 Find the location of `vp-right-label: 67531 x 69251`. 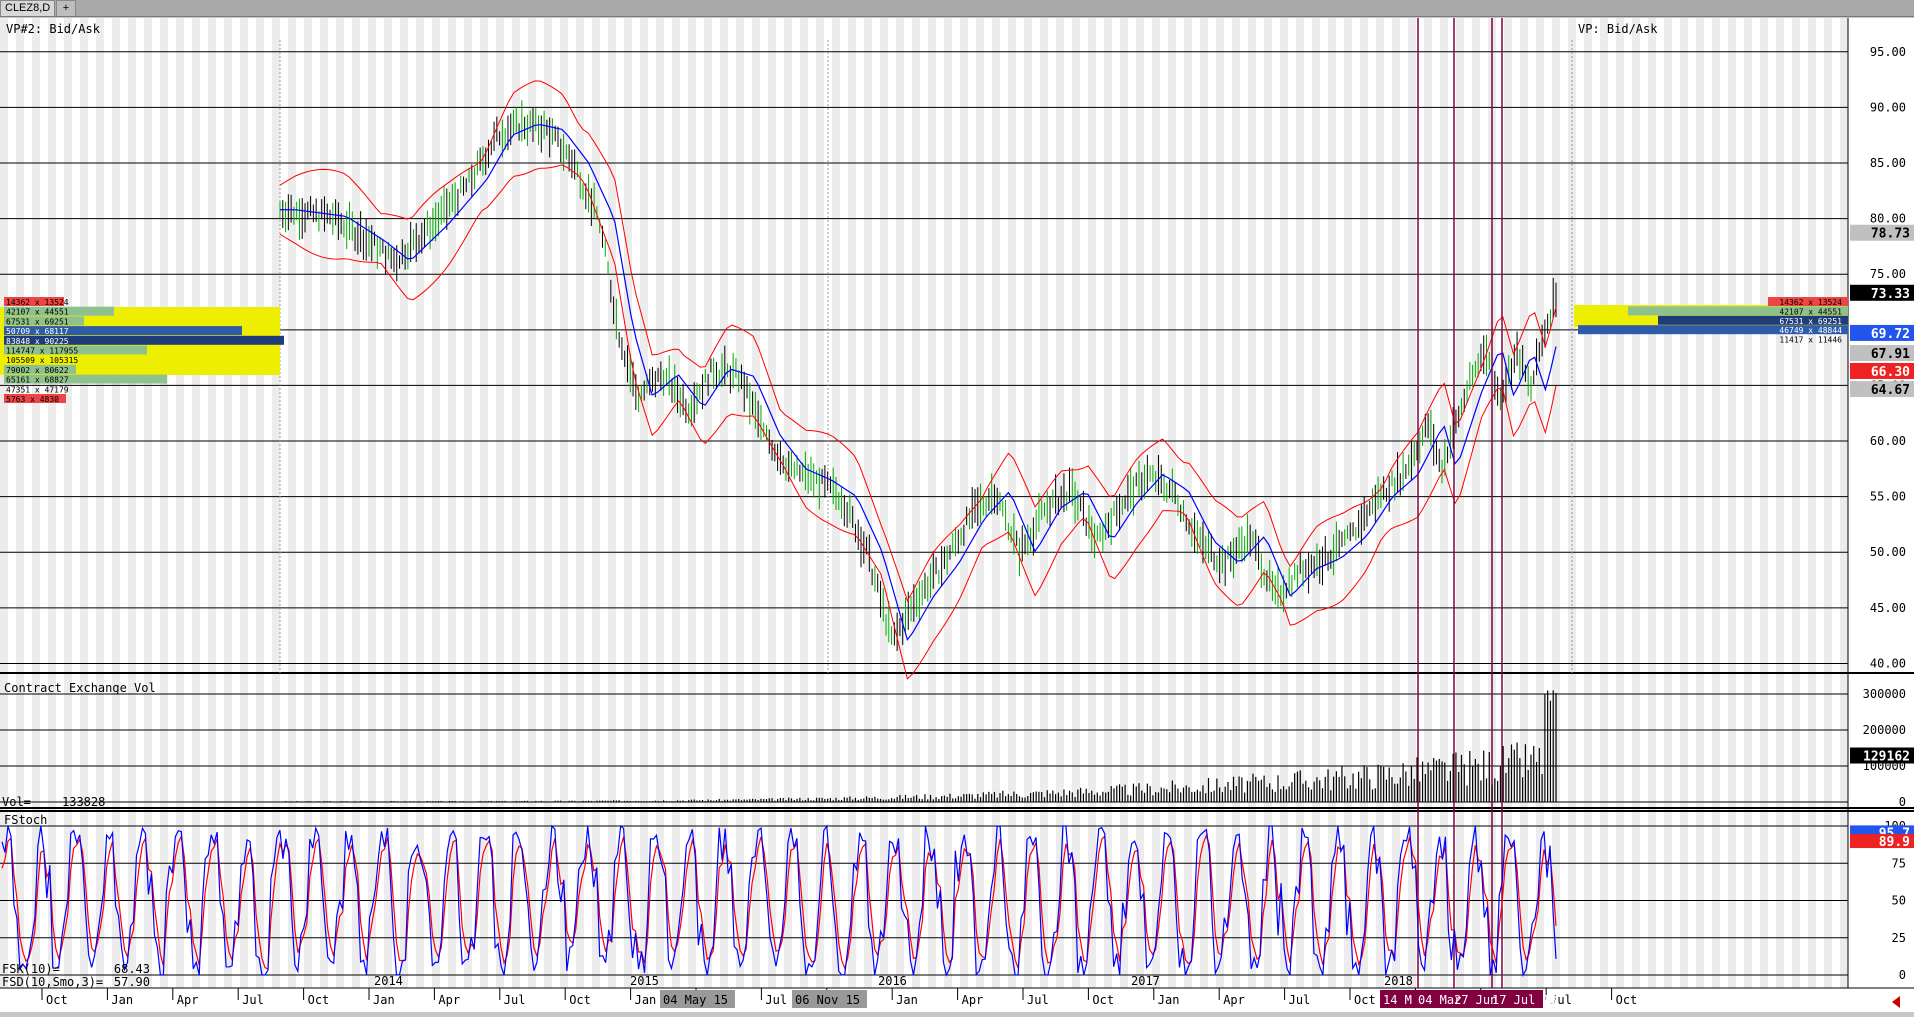

vp-right-label: 67531 x 69251 is located at coordinates (1810, 321).